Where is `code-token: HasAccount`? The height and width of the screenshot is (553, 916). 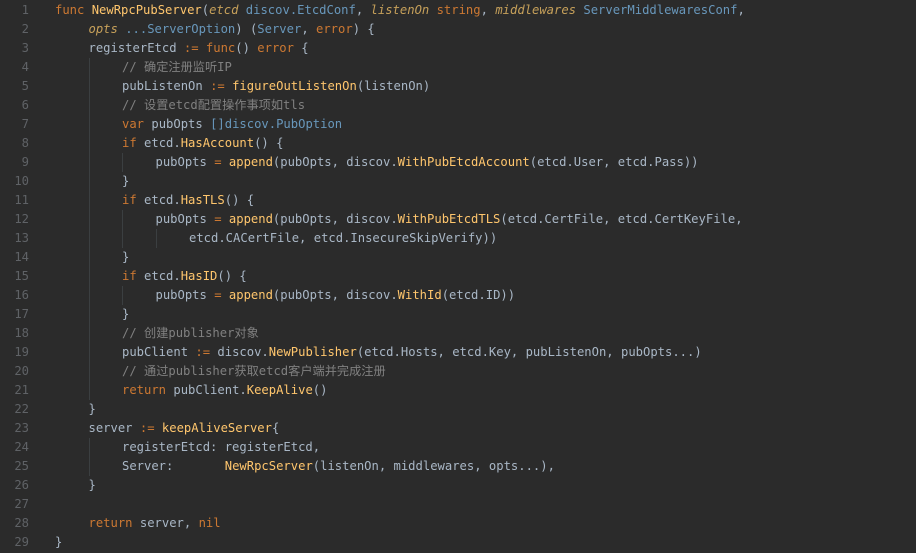 code-token: HasAccount is located at coordinates (217, 143).